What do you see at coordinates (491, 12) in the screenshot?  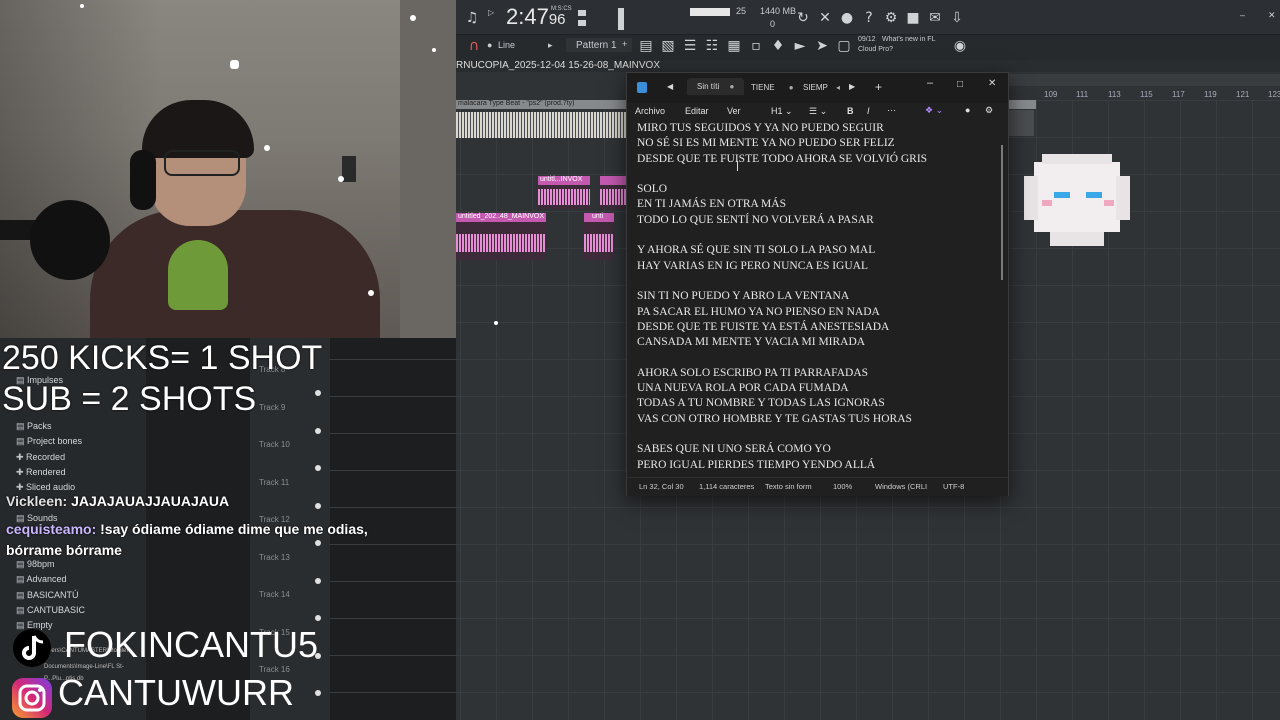 I see `record-toggle: ▷` at bounding box center [491, 12].